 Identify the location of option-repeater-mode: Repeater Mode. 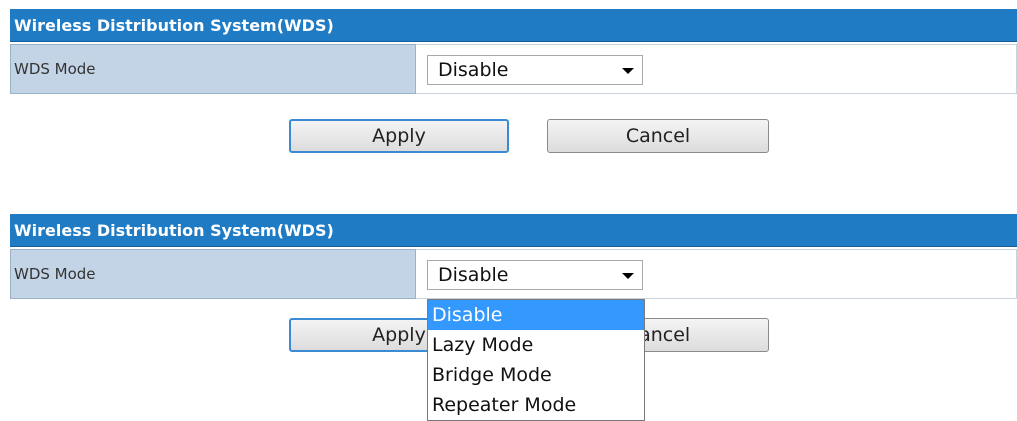
(536, 405).